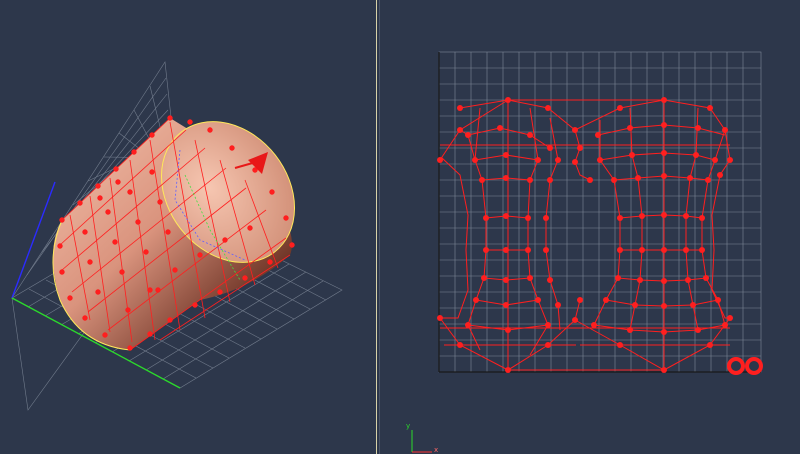 The height and width of the screenshot is (454, 800). Describe the element at coordinates (422, 438) in the screenshot. I see `axis-indicator: y x` at that location.